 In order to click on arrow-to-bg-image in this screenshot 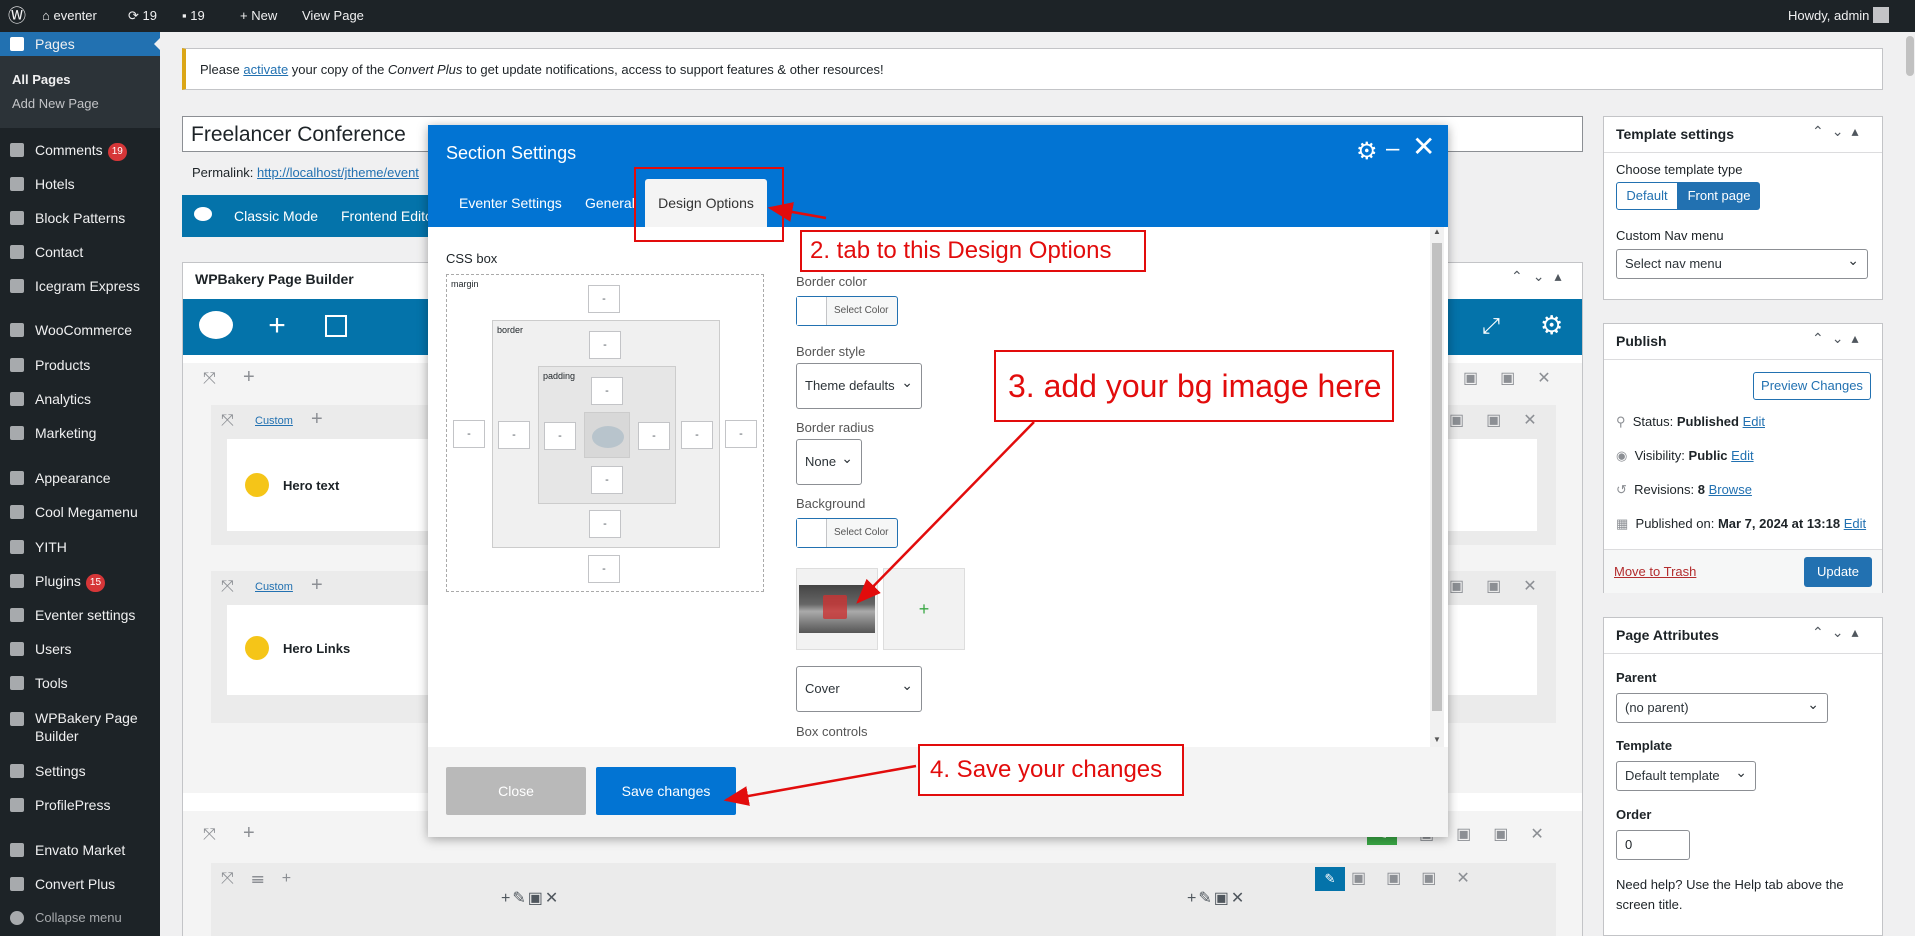, I will do `click(945, 512)`.